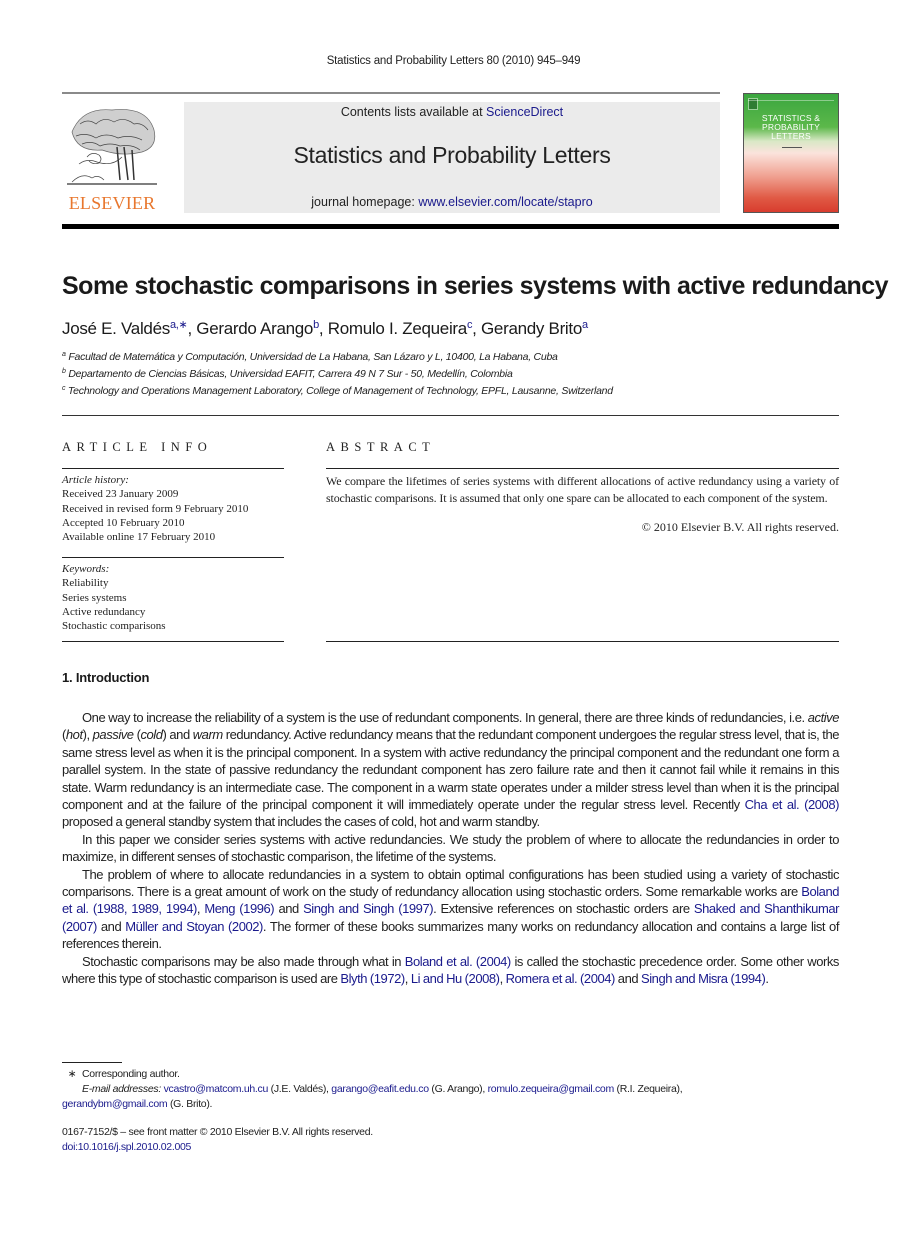  I want to click on emphasis: warm, so click(207, 735).